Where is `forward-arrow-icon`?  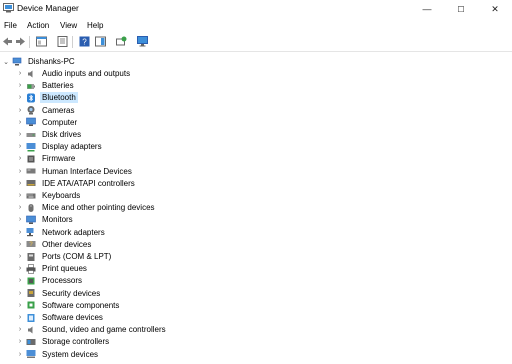 forward-arrow-icon is located at coordinates (20, 41).